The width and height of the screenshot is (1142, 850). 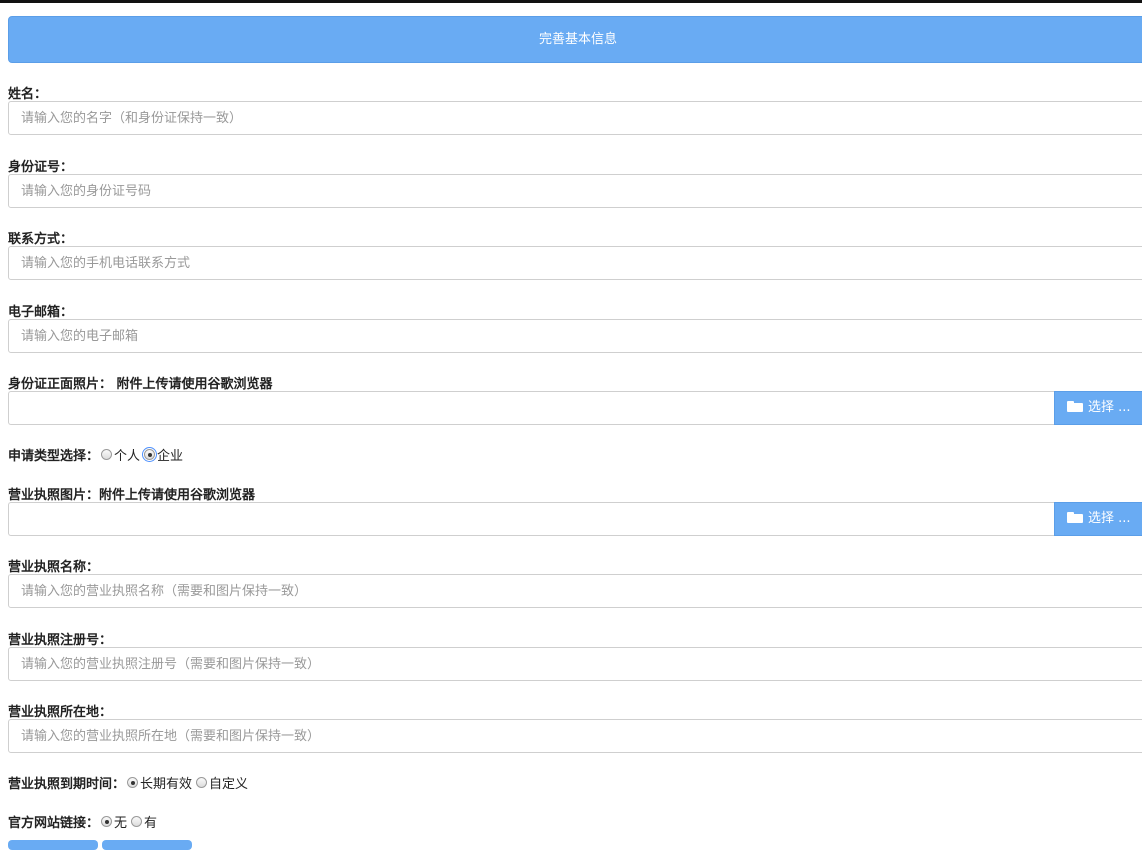 I want to click on name-label: 姓名：, so click(x=28, y=94).